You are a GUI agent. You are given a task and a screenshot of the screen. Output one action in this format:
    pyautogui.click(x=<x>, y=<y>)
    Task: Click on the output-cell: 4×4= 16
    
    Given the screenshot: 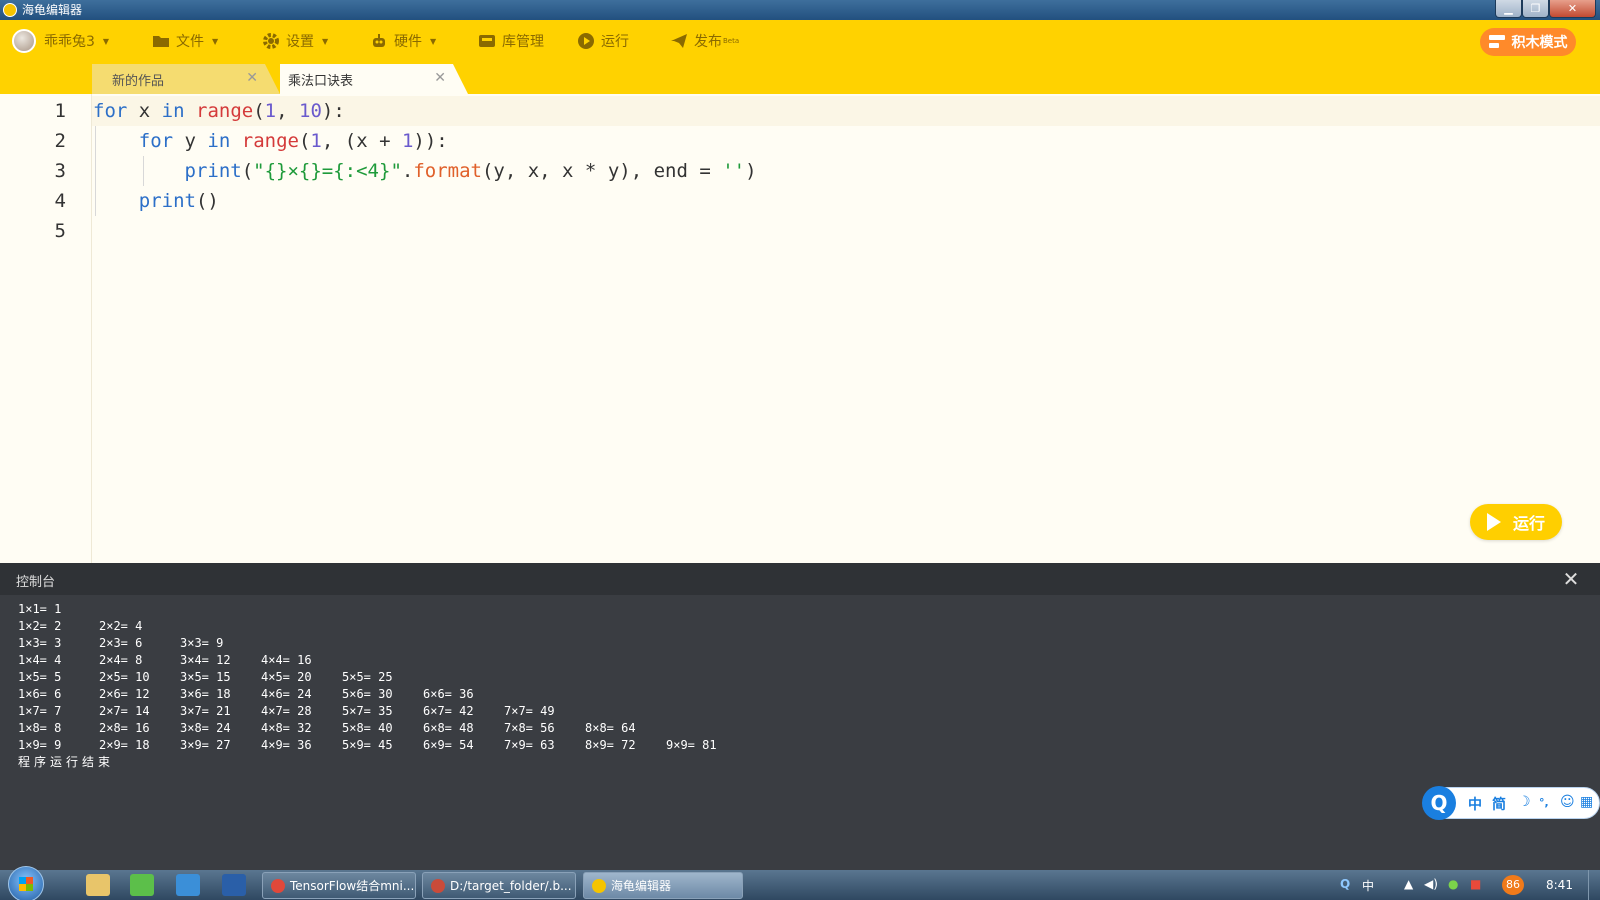 What is the action you would take?
    pyautogui.click(x=286, y=660)
    